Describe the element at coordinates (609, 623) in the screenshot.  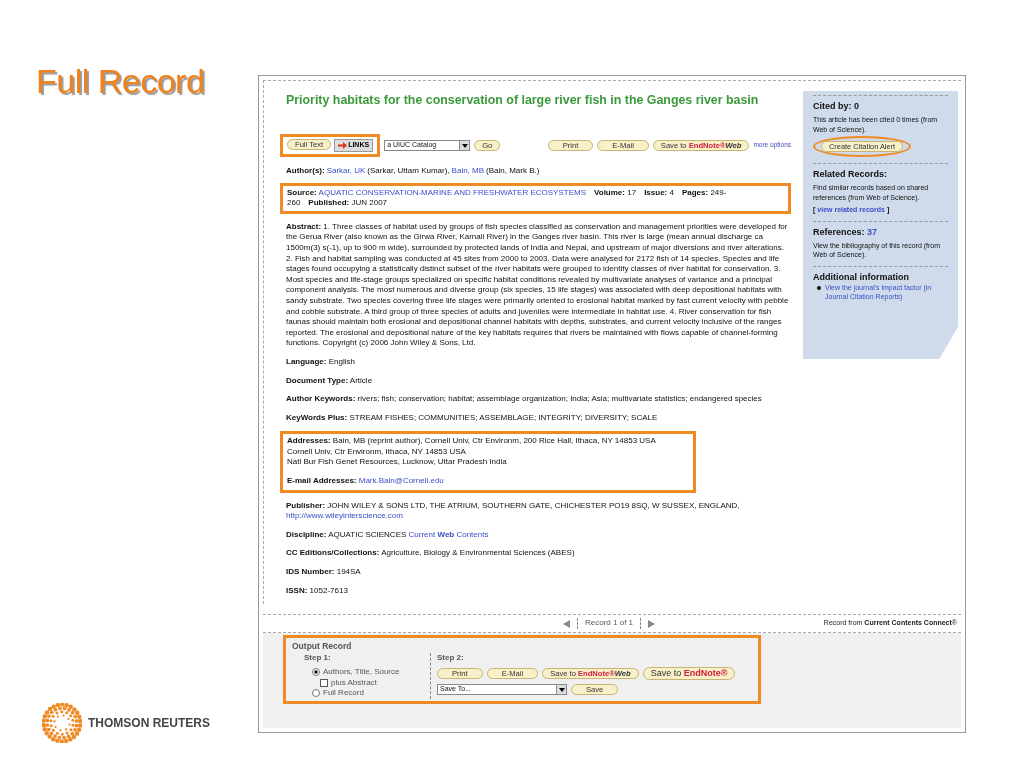
I see `record-counter: Record 1 of 1` at that location.